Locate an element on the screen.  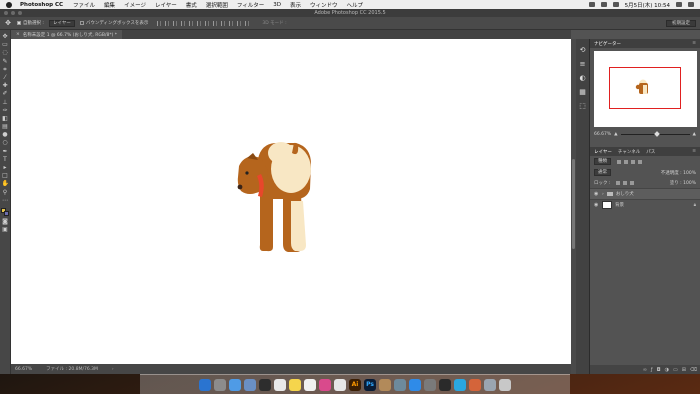
shape-filter-icon is located at coordinates (640, 161).